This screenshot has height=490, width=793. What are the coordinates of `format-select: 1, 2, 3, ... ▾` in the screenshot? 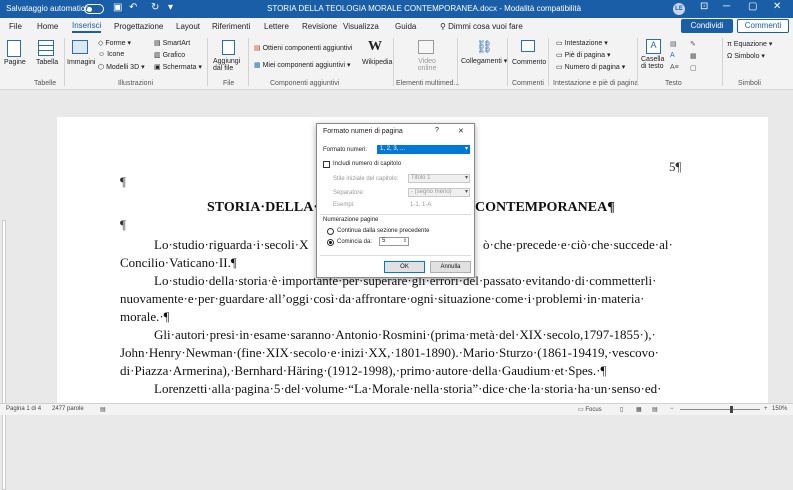 It's located at (423, 149).